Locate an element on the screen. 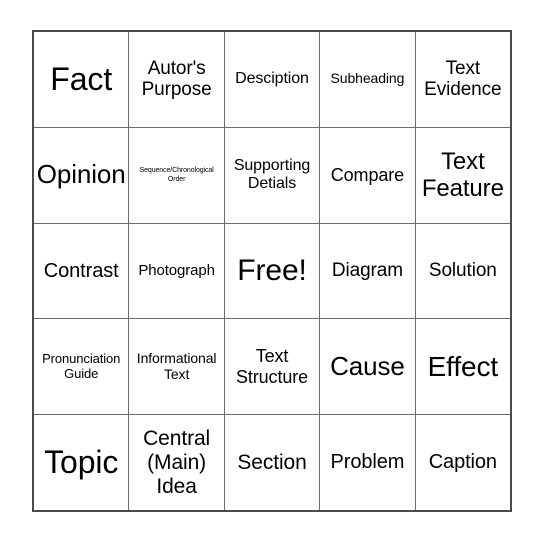 The height and width of the screenshot is (544, 544). bingo-cell-r2c1: Opinion is located at coordinates (82, 175).